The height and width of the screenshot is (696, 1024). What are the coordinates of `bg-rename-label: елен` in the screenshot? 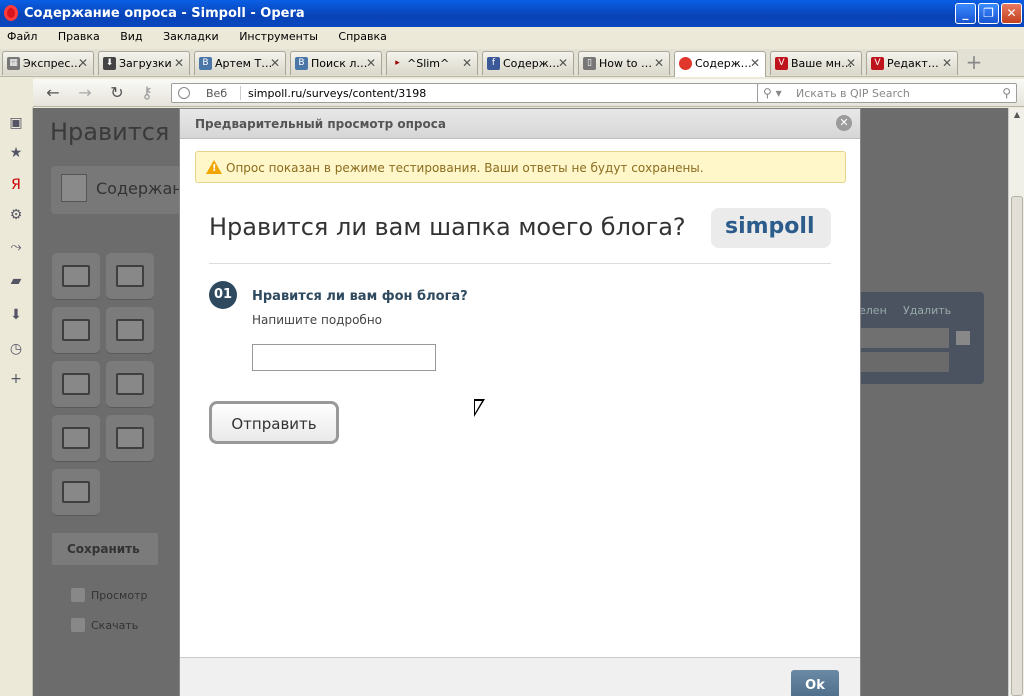 It's located at (873, 310).